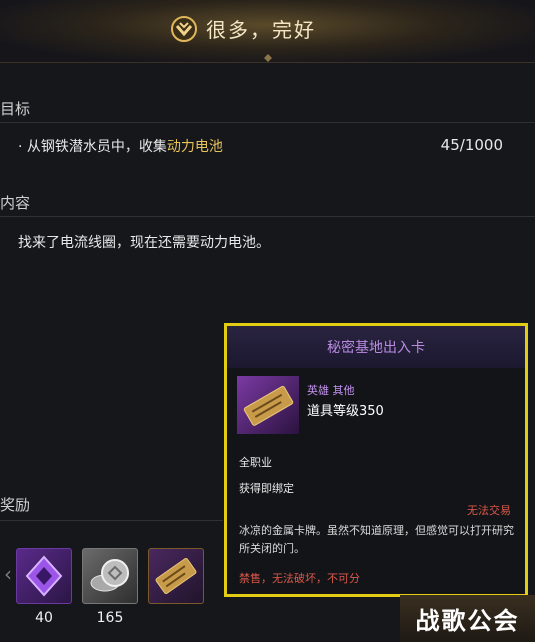  What do you see at coordinates (267, 122) in the screenshot?
I see `objective-divider` at bounding box center [267, 122].